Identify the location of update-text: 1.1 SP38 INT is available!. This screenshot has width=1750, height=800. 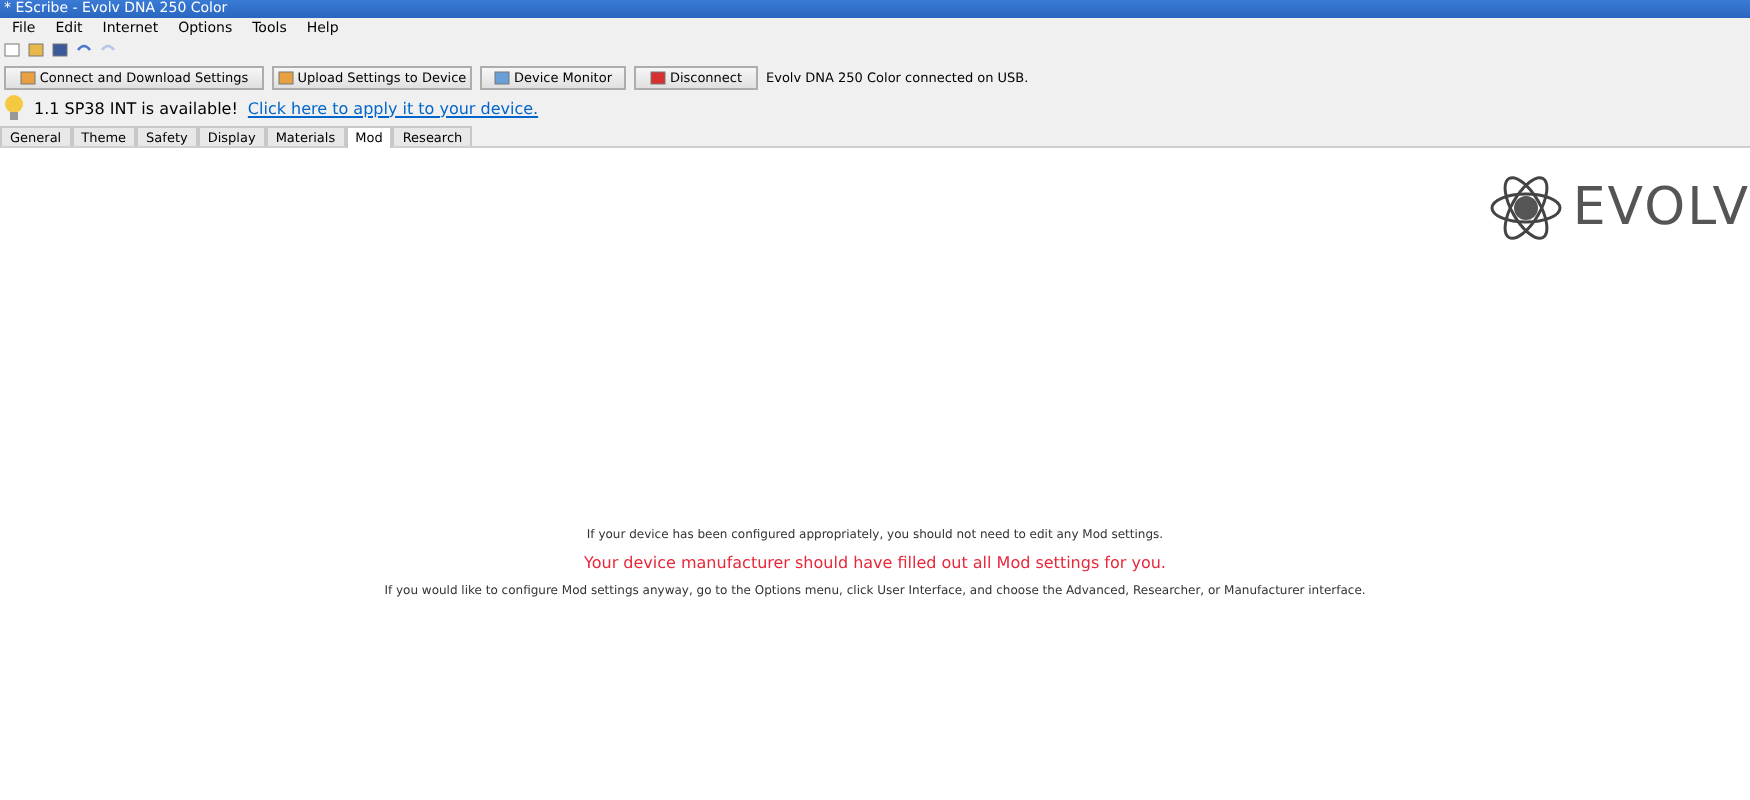
(136, 108).